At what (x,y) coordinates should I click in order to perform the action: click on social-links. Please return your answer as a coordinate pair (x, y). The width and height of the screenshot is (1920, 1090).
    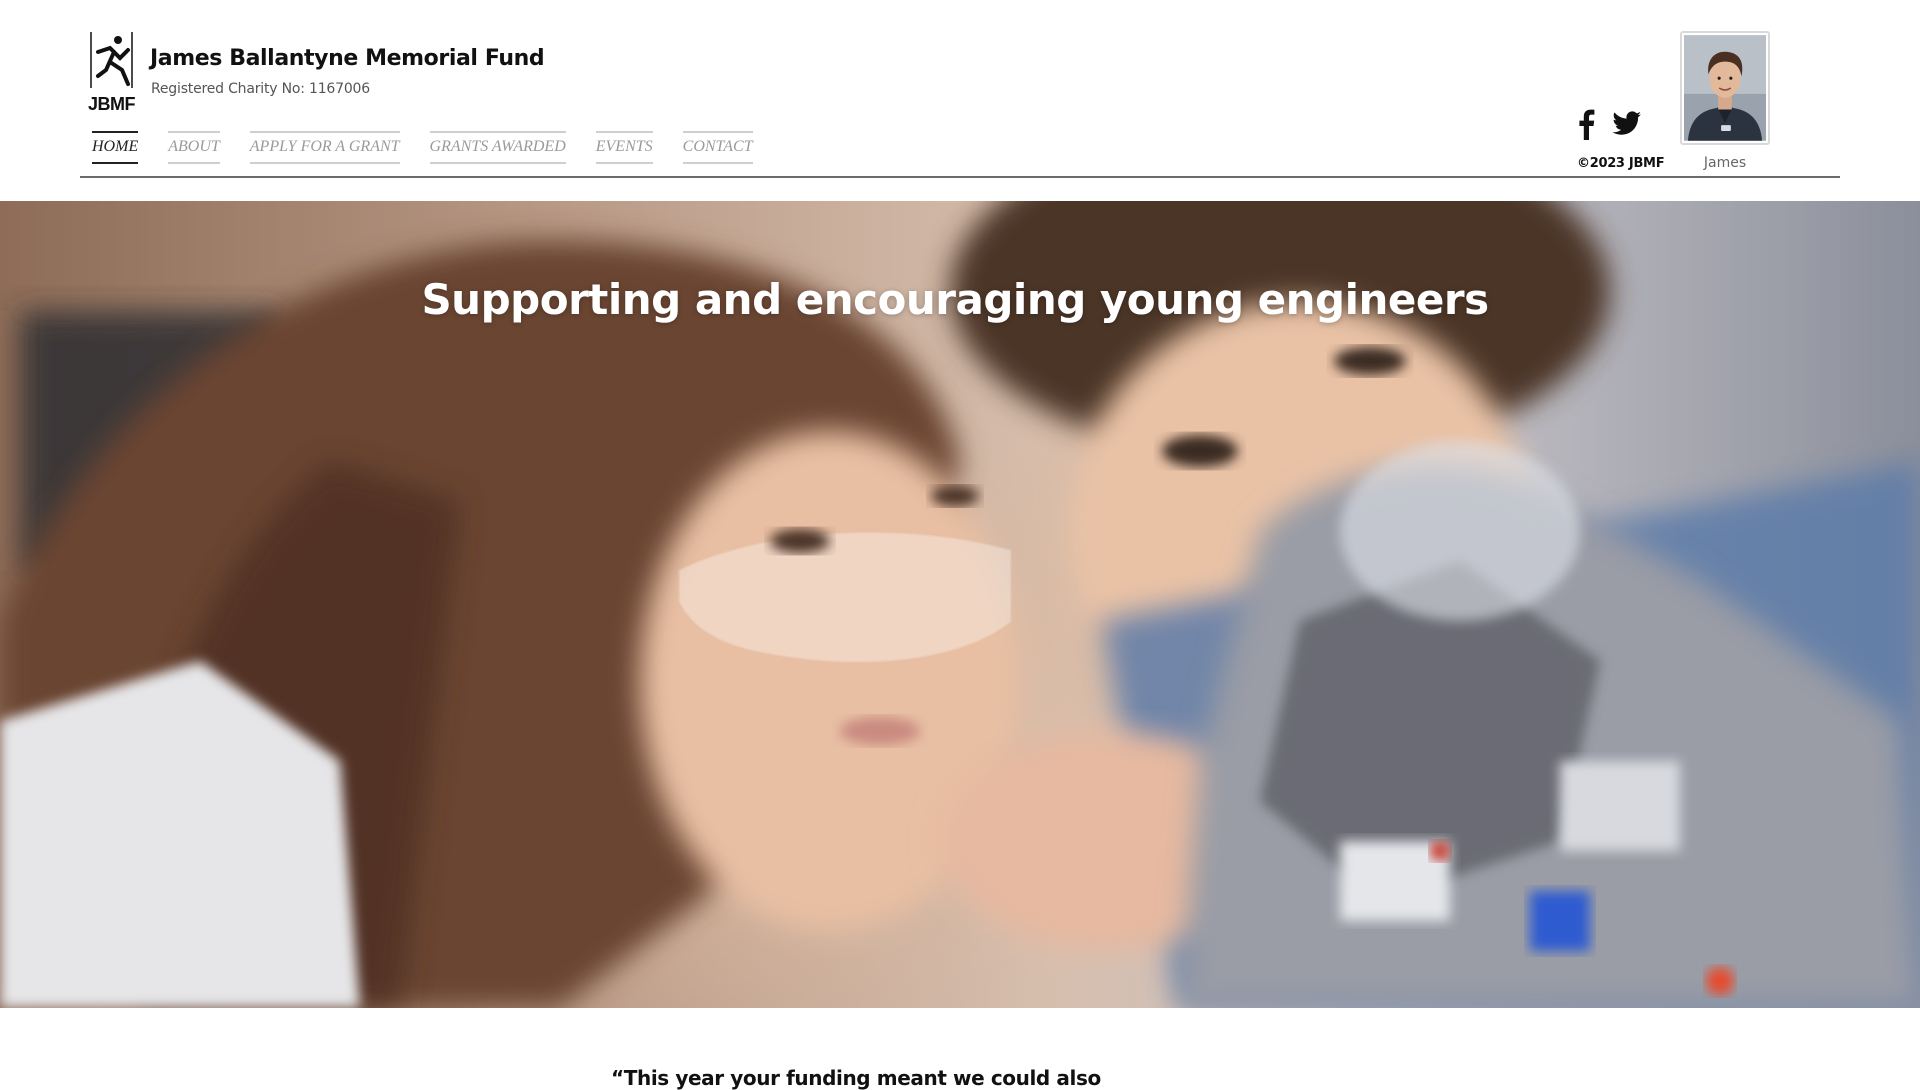
    Looking at the image, I should click on (1609, 124).